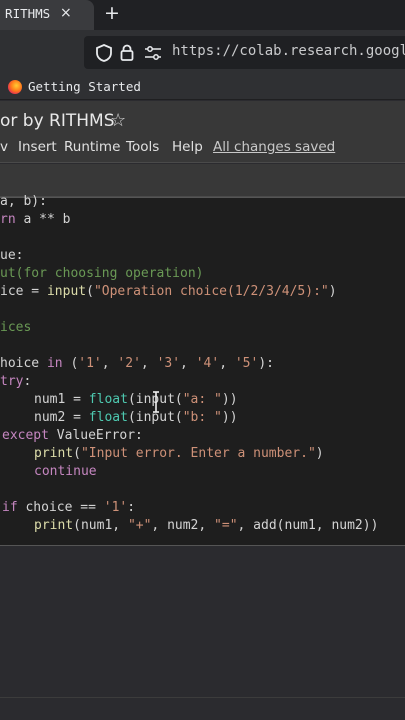 The width and height of the screenshot is (405, 720). I want to click on menu-help: Help, so click(187, 147).